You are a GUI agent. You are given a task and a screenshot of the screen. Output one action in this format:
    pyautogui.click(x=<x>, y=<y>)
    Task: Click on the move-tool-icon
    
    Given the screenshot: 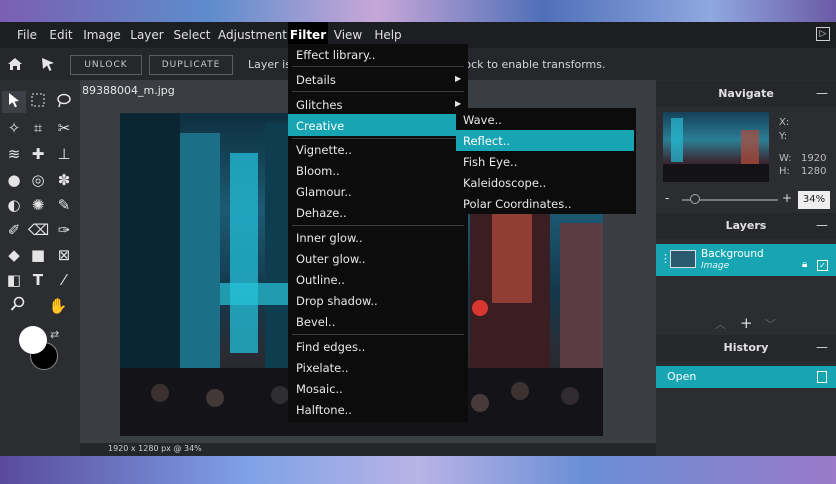 What is the action you would take?
    pyautogui.click(x=48, y=64)
    